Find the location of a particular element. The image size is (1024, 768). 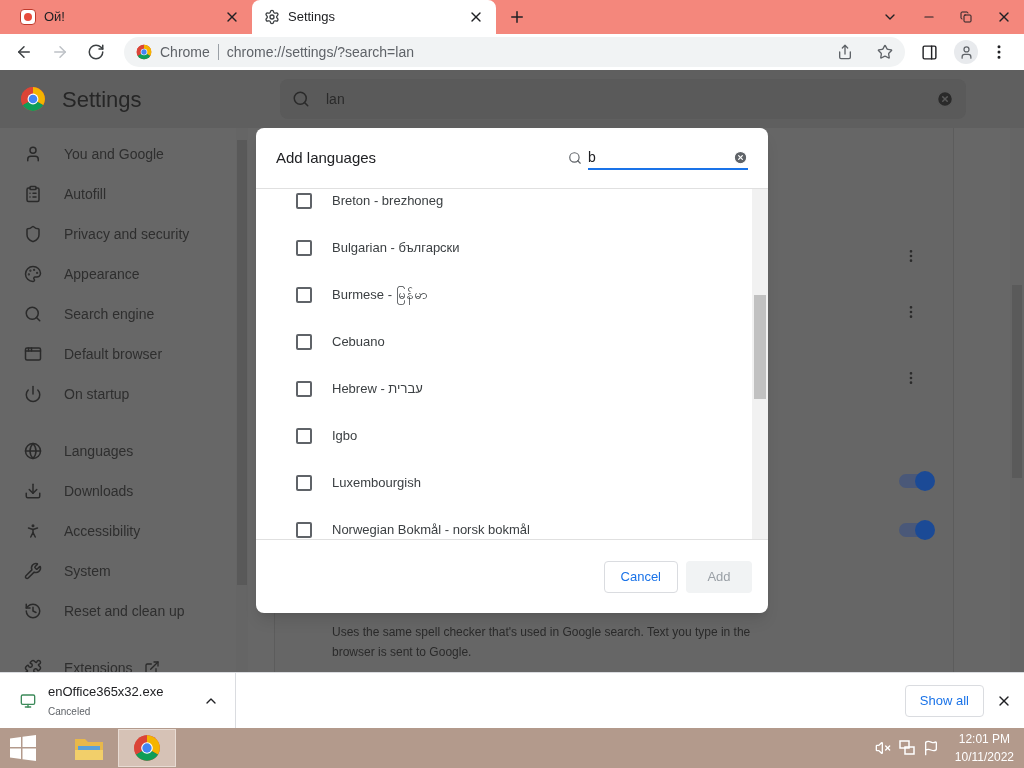

clock-date: 10/11/2022 is located at coordinates (984, 757).